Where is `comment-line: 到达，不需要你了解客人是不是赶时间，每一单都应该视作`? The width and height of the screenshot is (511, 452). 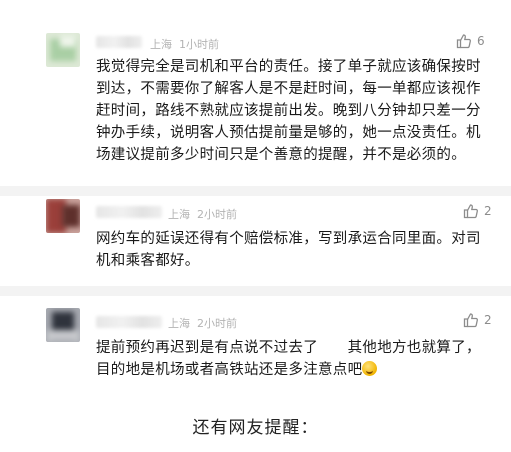 comment-line: 到达，不需要你了解客人是不是赶时间，每一单都应该视作 is located at coordinates (288, 89).